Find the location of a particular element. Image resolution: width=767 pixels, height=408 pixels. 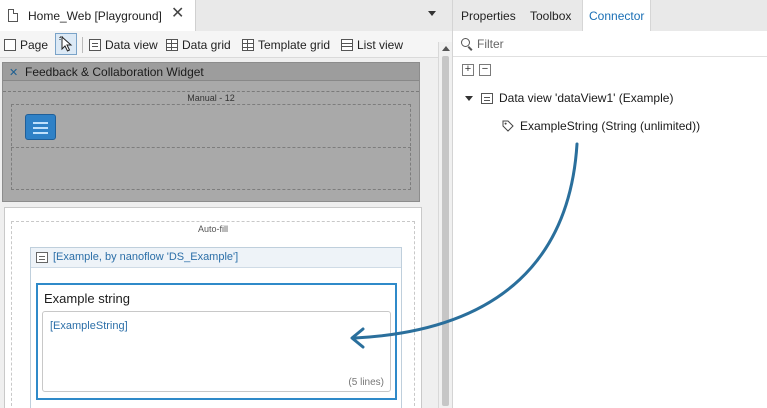

tab-connector: Connector is located at coordinates (617, 15).